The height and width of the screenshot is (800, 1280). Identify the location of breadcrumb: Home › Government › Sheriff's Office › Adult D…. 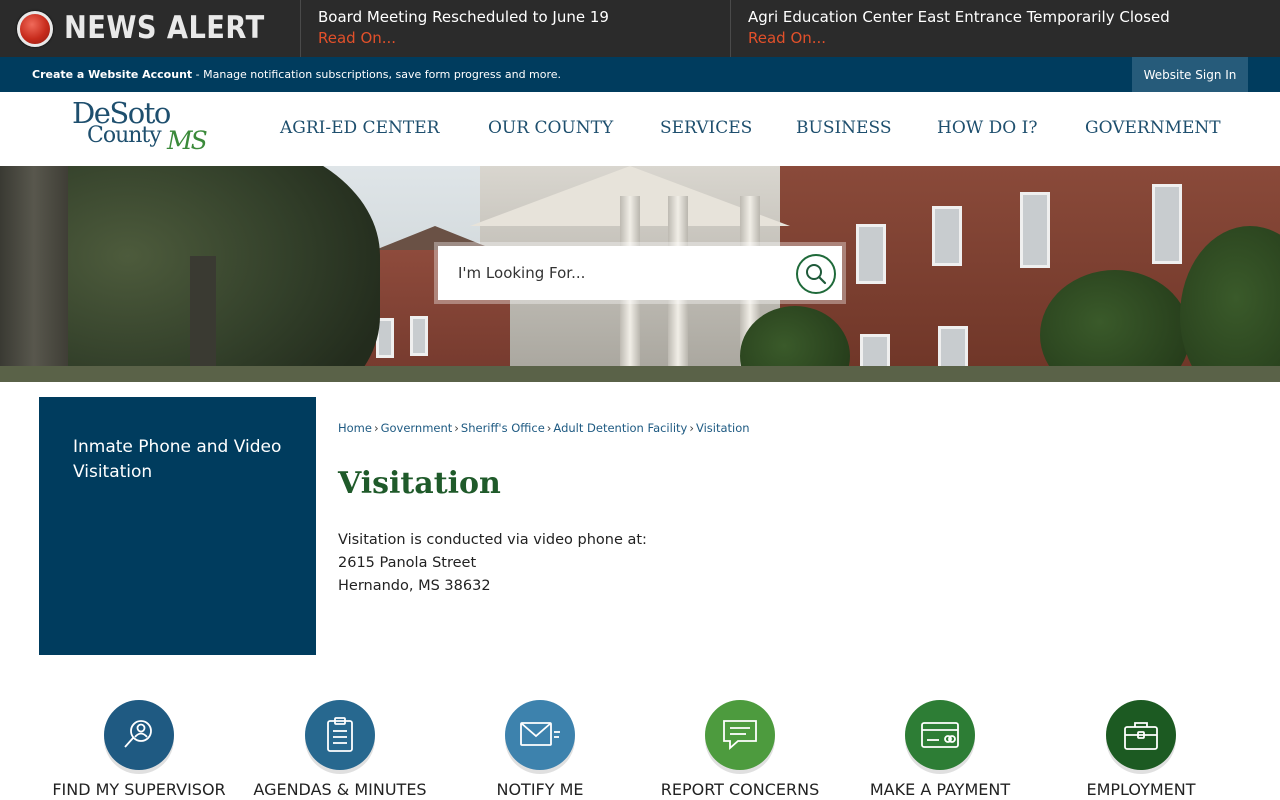
(544, 428).